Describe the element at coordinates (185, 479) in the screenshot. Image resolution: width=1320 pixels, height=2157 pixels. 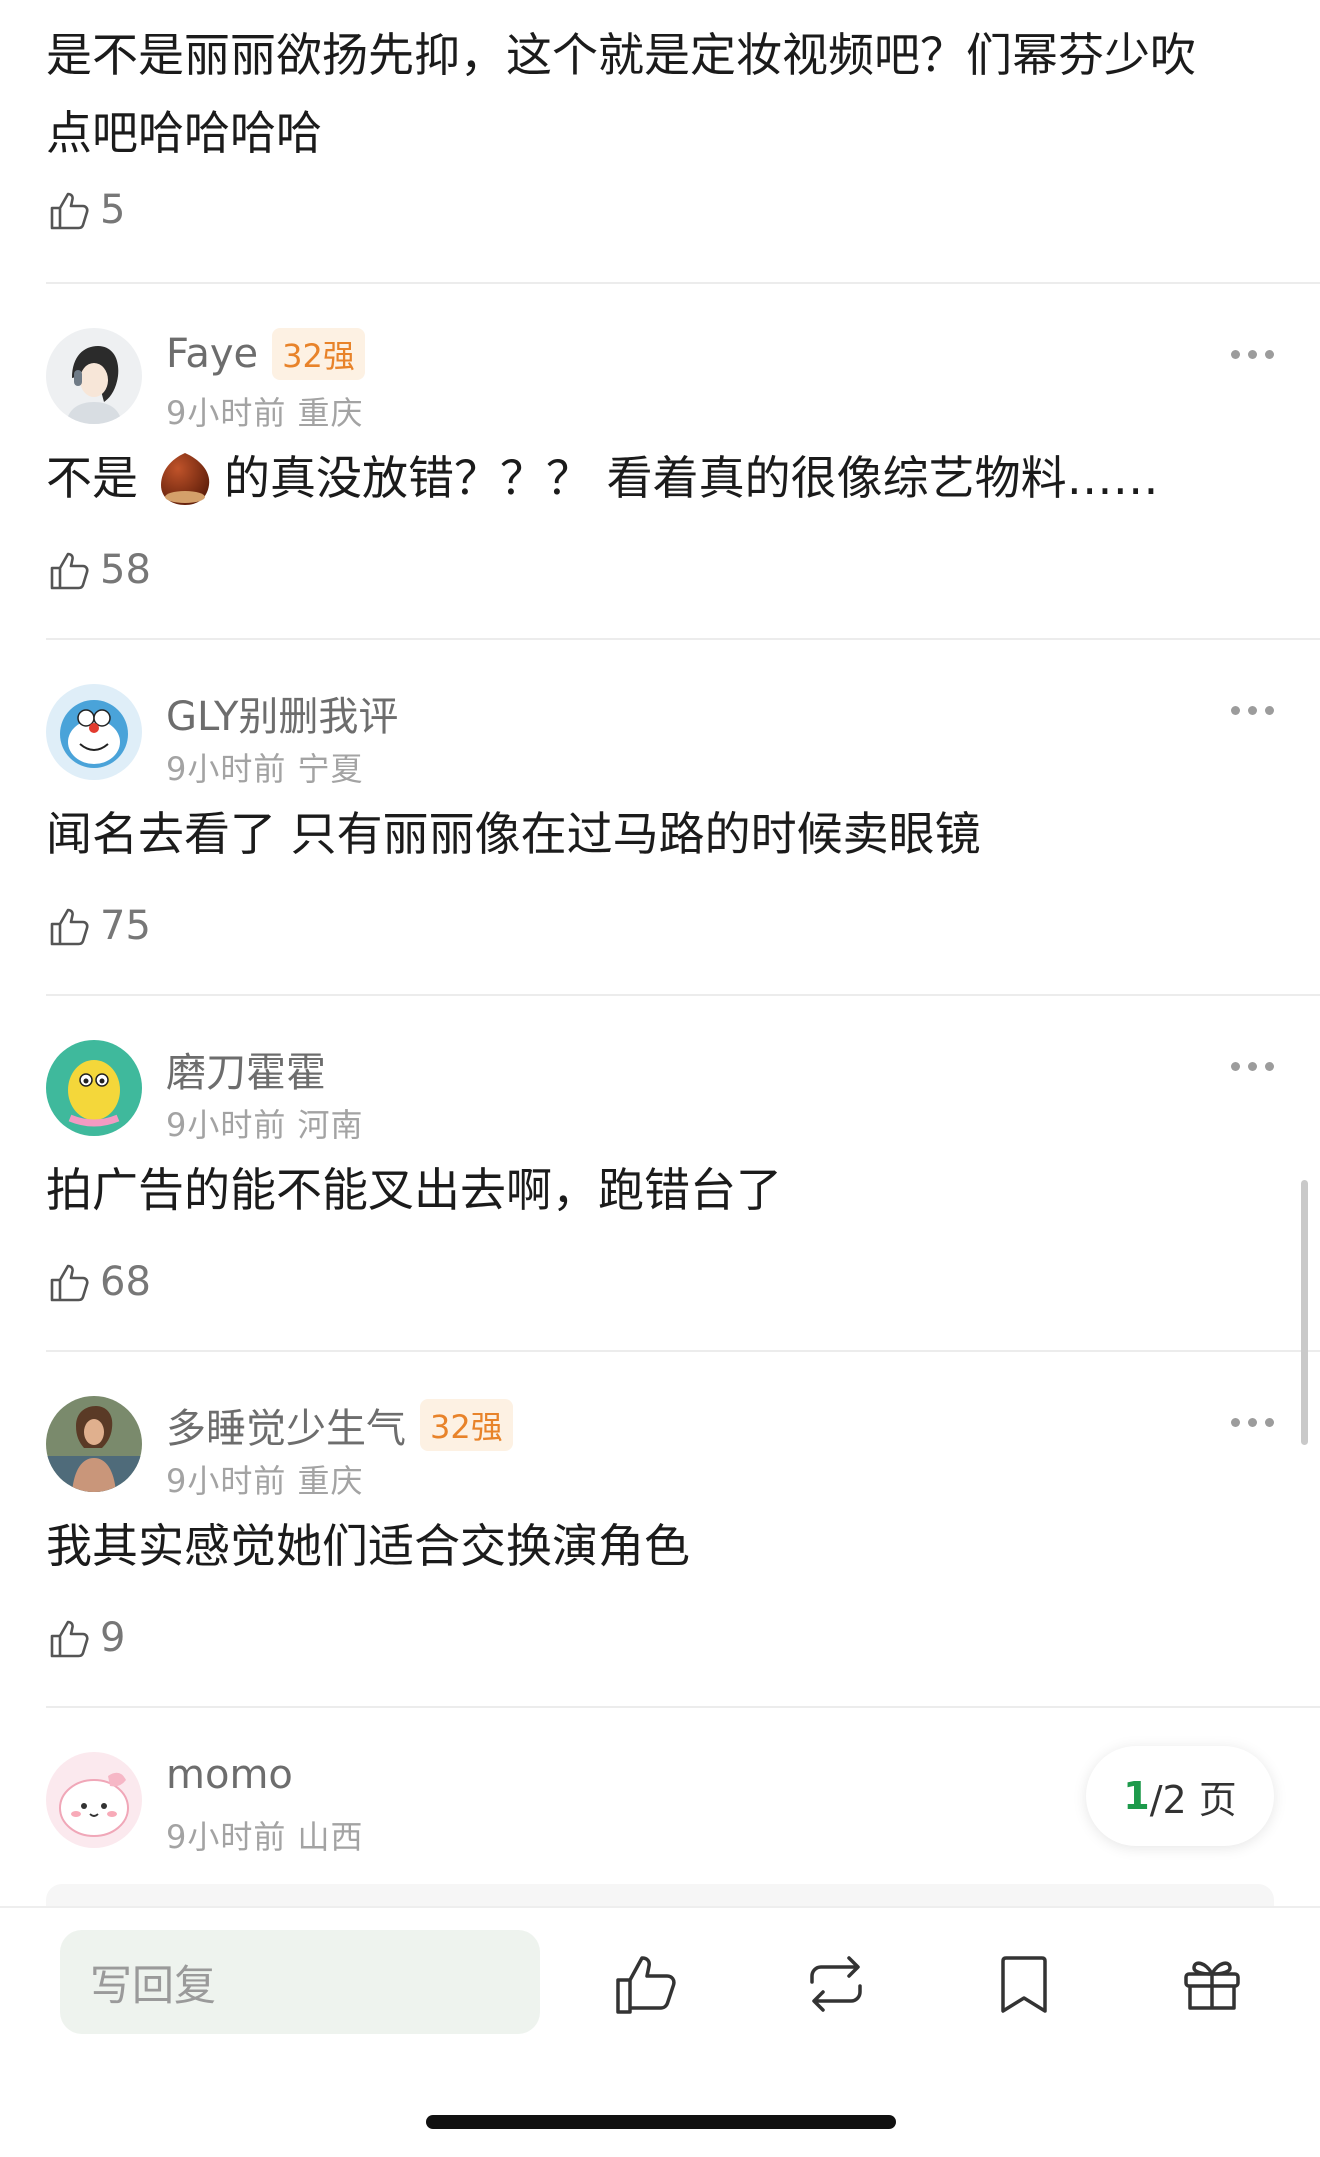
I see `chestnut-emoji-icon` at that location.